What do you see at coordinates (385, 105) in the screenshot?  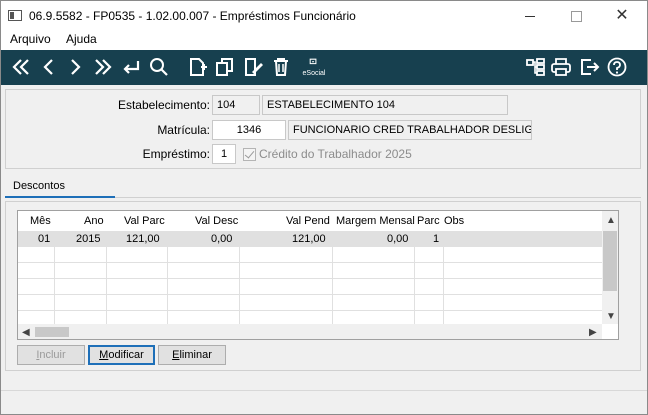 I see `estabelecimento-name-field: ESTABELECIMENTO 104` at bounding box center [385, 105].